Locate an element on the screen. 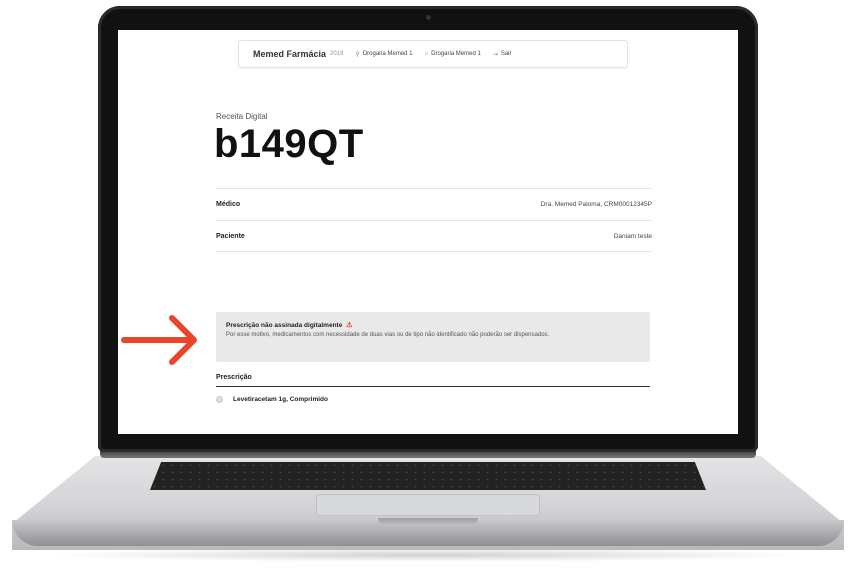  nav-item-label: Sair is located at coordinates (506, 54).